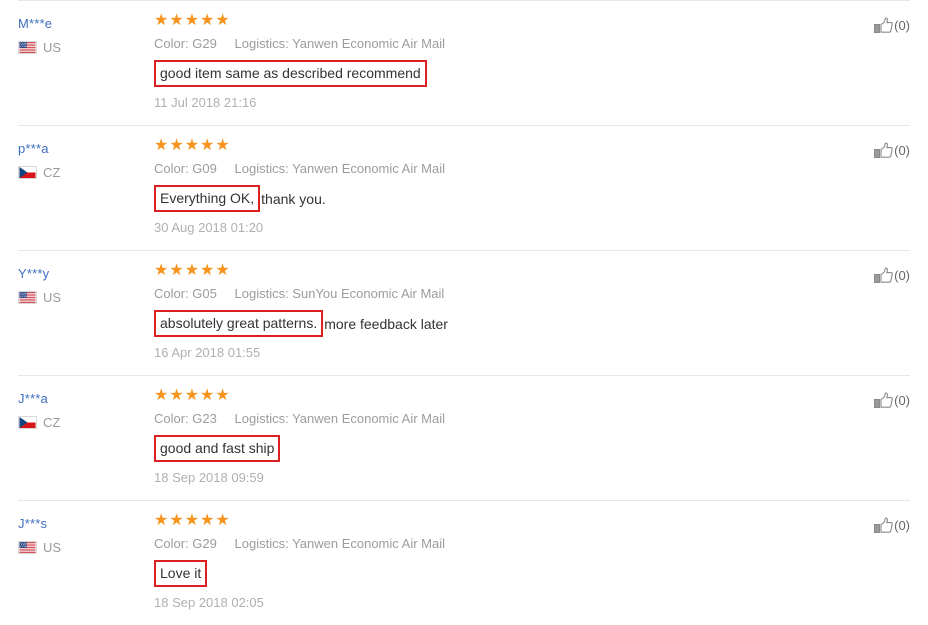 This screenshot has height=625, width=928. Describe the element at coordinates (77, 23) in the screenshot. I see `reviewer-username: M***e` at that location.